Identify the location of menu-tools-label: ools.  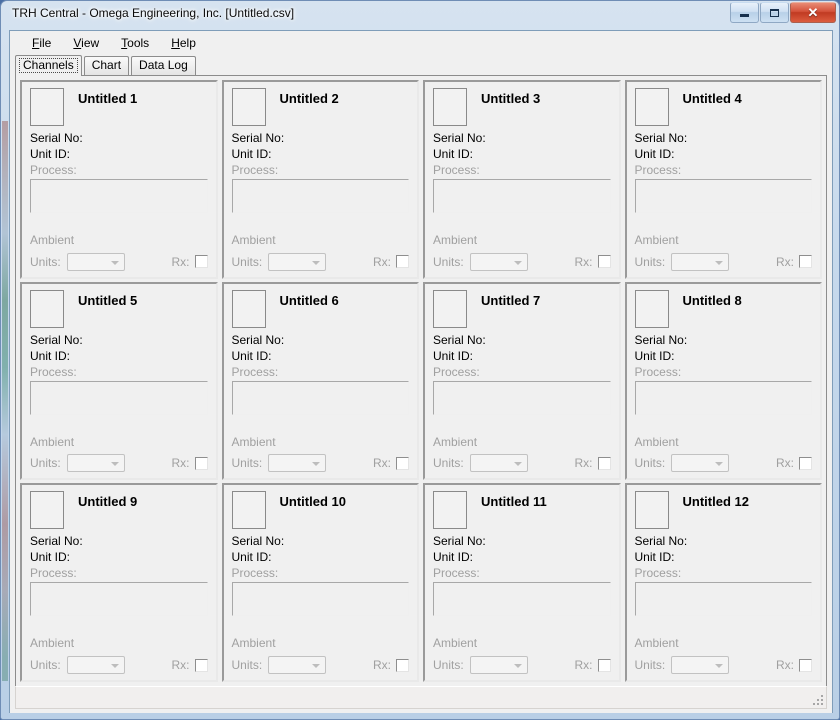
(138, 42).